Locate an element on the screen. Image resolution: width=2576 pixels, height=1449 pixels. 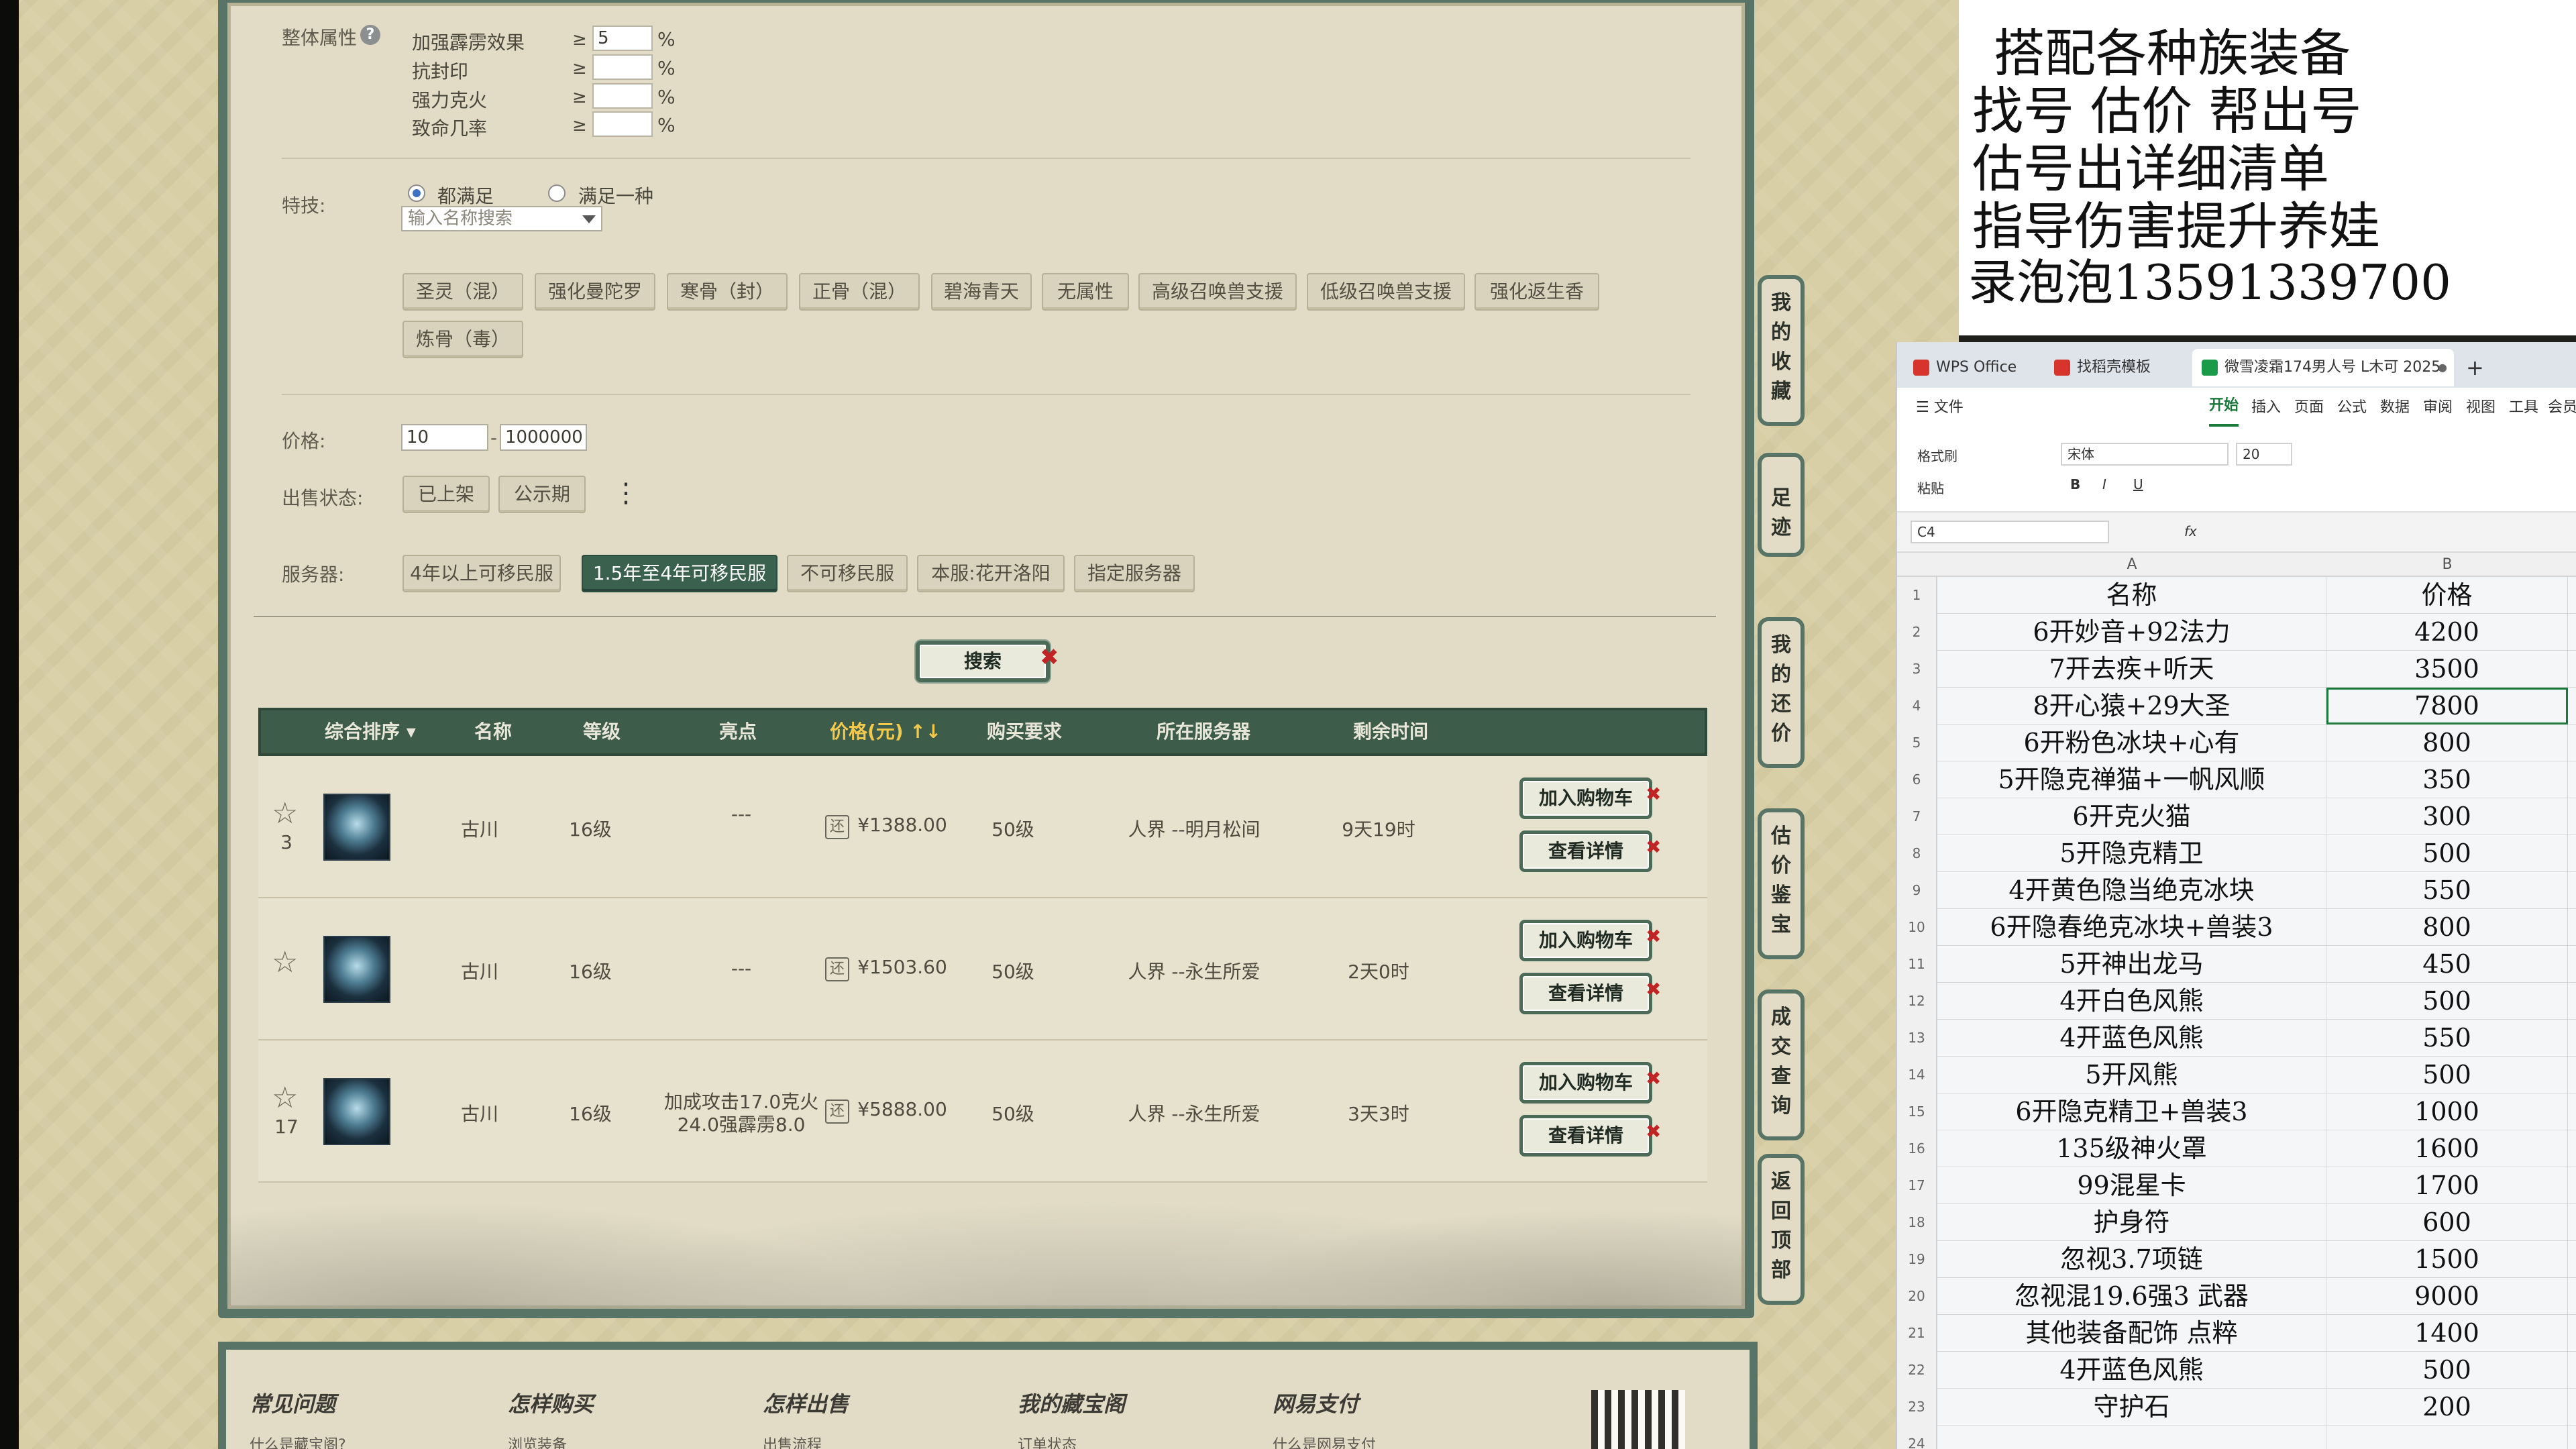
nav-appraisal: 估价鉴宝 is located at coordinates (1781, 883).